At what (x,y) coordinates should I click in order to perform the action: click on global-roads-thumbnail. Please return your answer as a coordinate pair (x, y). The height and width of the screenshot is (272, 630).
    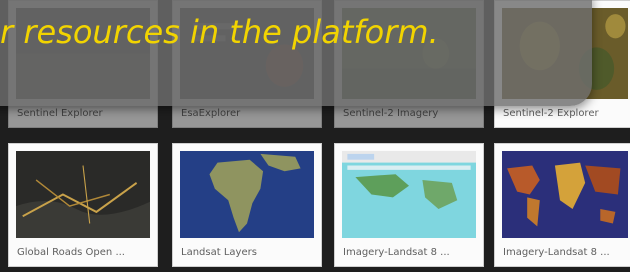
    Looking at the image, I should click on (83, 194).